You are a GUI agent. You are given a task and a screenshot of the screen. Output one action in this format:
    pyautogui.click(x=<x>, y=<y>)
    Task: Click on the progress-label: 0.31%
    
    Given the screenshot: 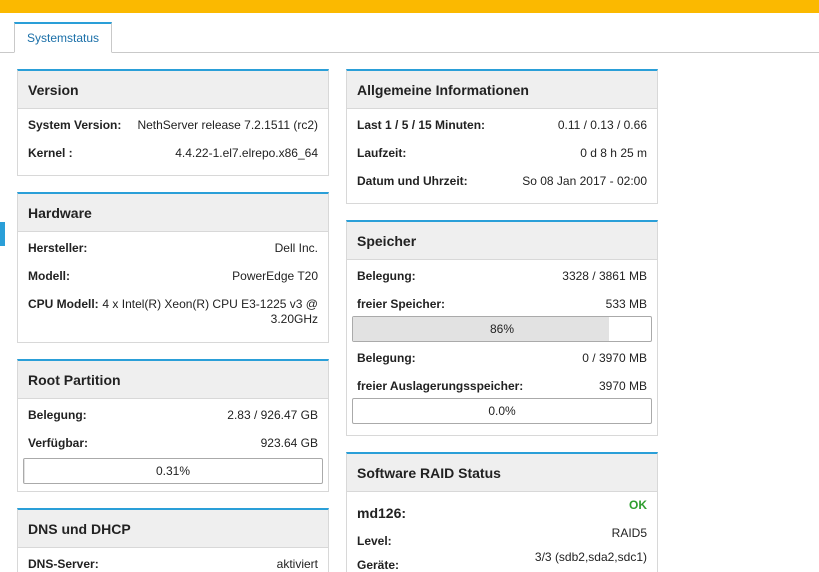 What is the action you would take?
    pyautogui.click(x=173, y=471)
    